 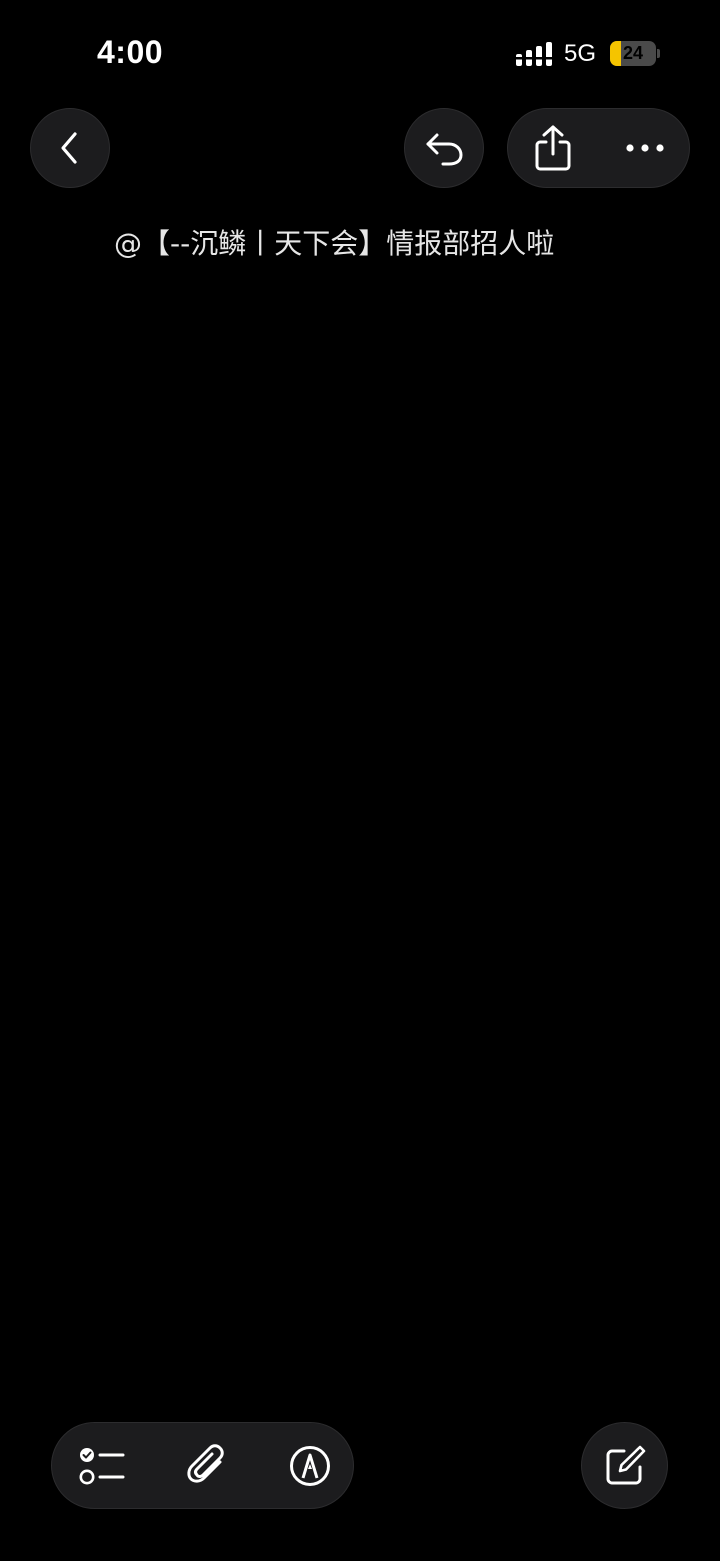 I want to click on compose-button, so click(x=624, y=1465).